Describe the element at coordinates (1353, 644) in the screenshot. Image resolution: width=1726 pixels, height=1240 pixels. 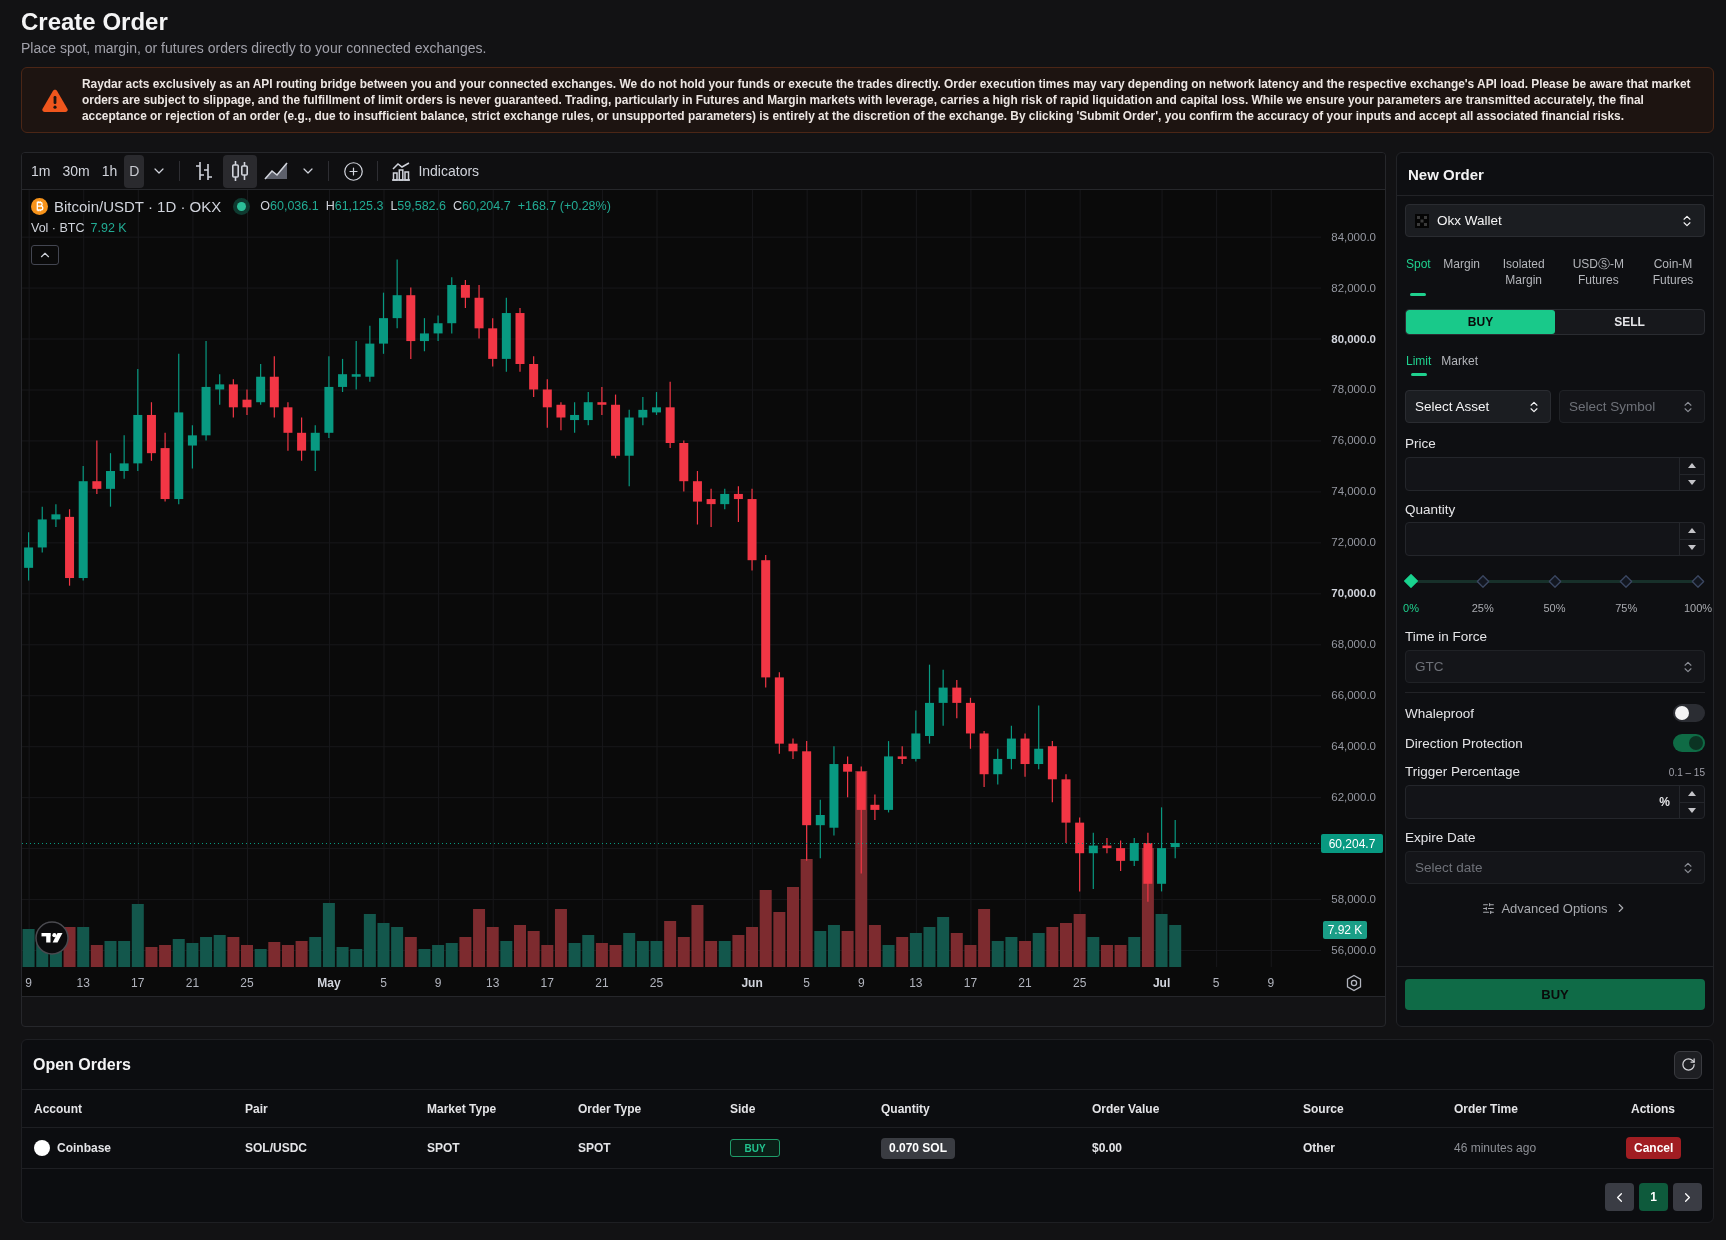
I see `price-axis-label: 68,000.0` at that location.